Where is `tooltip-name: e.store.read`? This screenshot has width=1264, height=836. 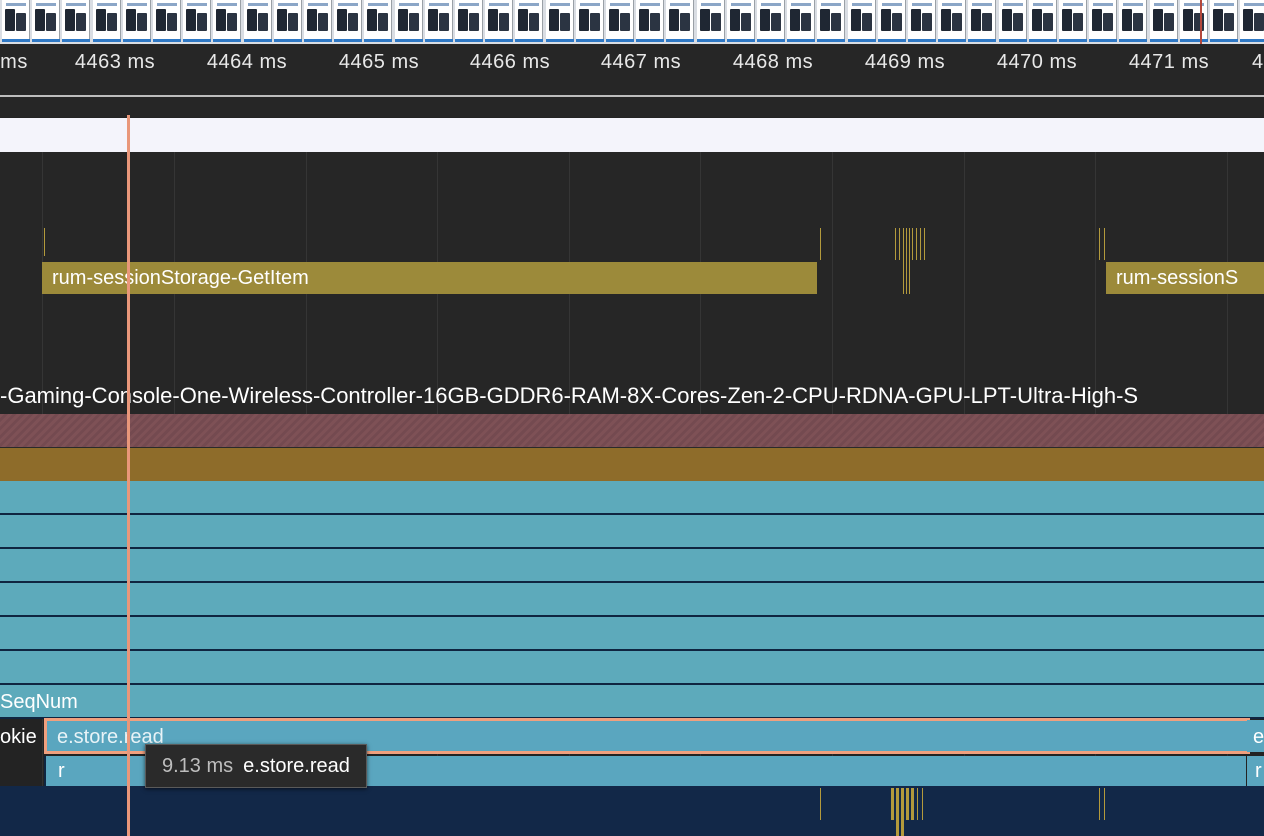 tooltip-name: e.store.read is located at coordinates (296, 765).